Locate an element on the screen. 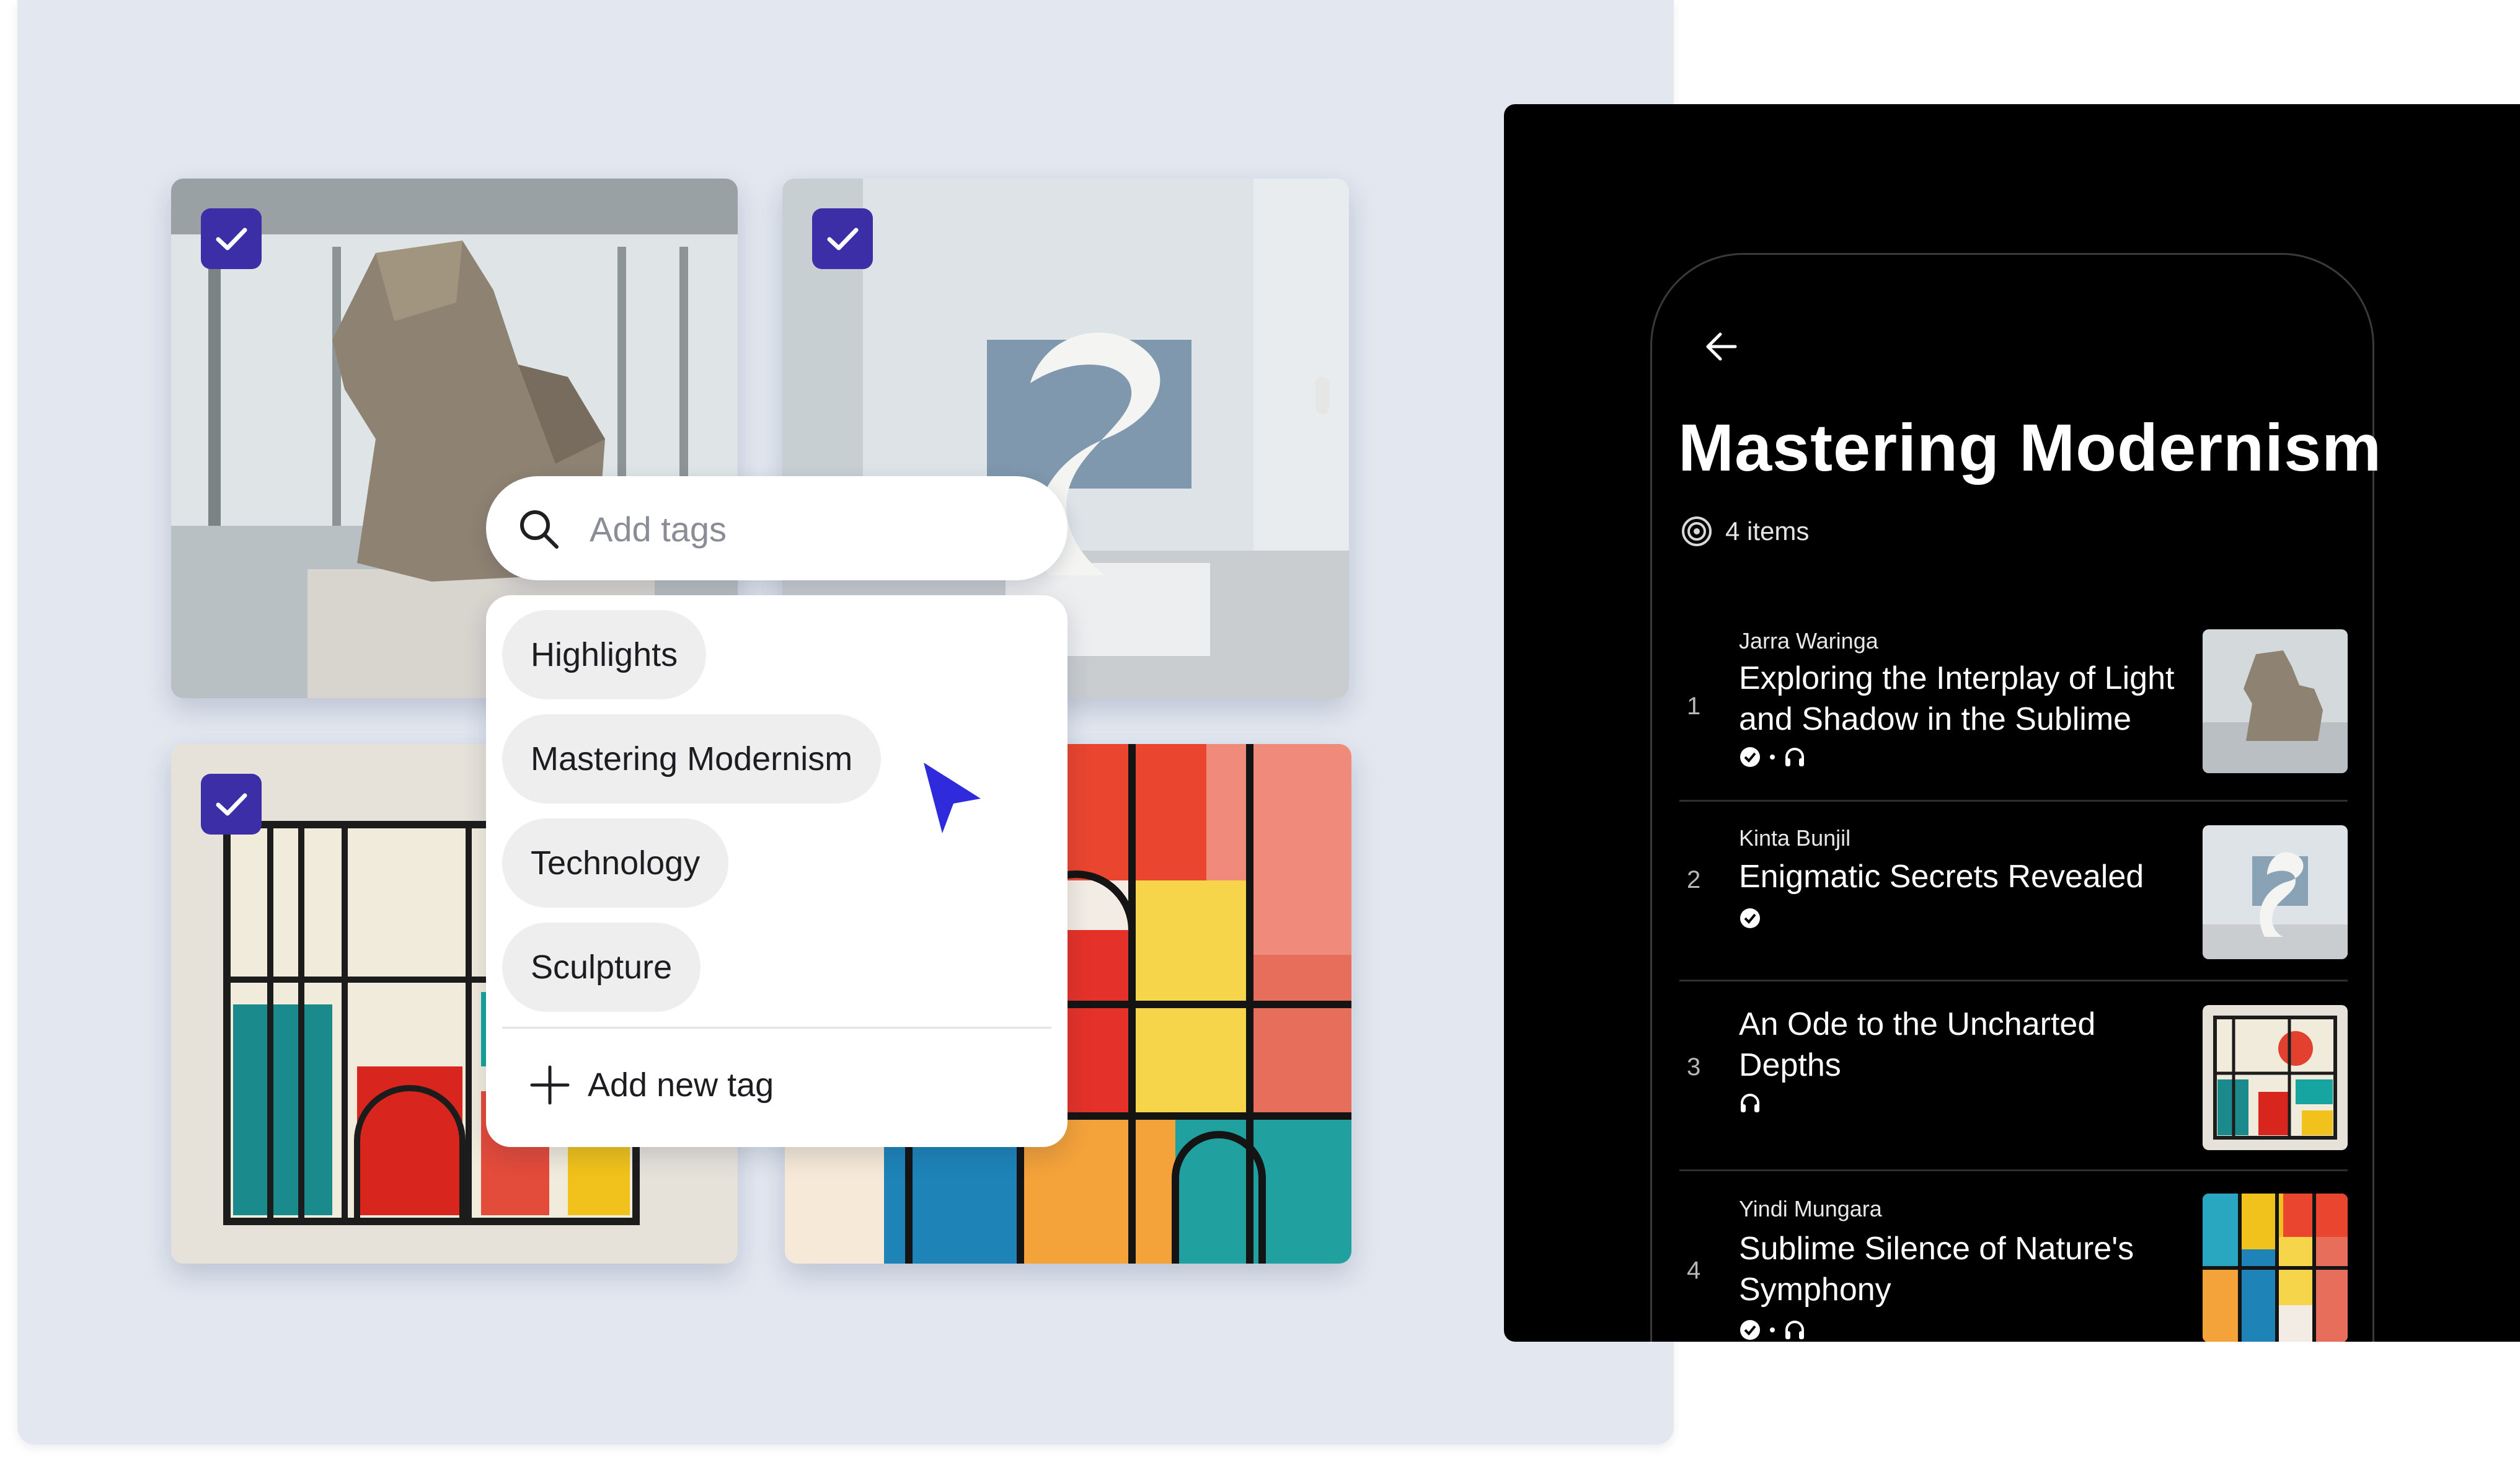 Image resolution: width=2520 pixels, height=1462 pixels. tag-chip-sculpture: Sculpture is located at coordinates (602, 968).